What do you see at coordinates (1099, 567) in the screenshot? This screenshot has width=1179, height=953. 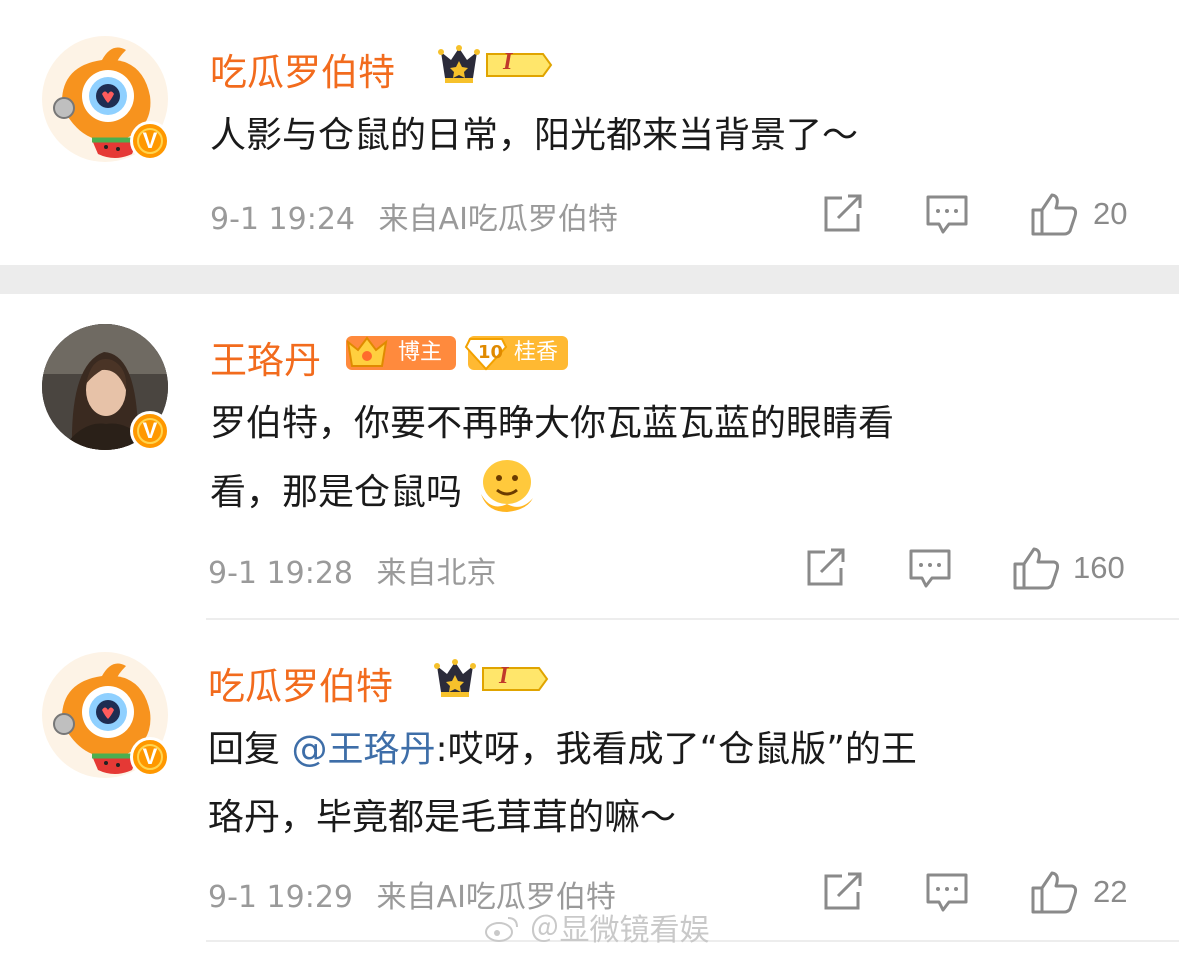 I see `like-count: 160` at bounding box center [1099, 567].